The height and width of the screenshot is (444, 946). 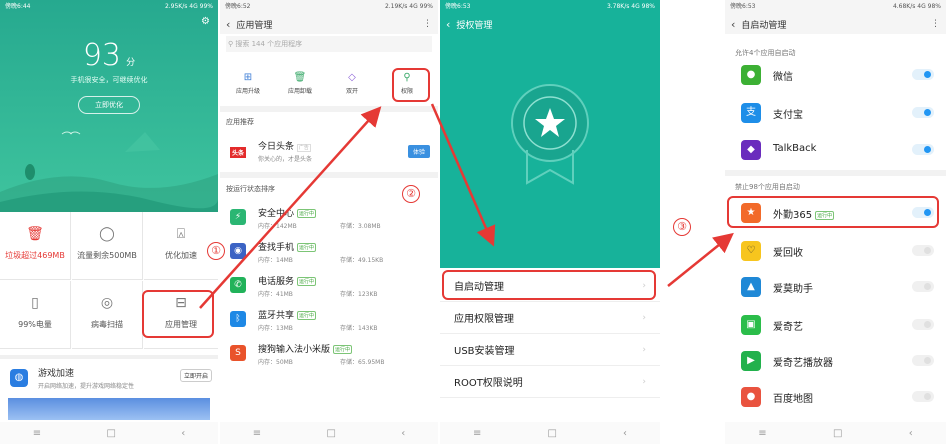 What do you see at coordinates (107, 246) in the screenshot?
I see `data-usage-tile: ◯ 流量剩余500MB` at bounding box center [107, 246].